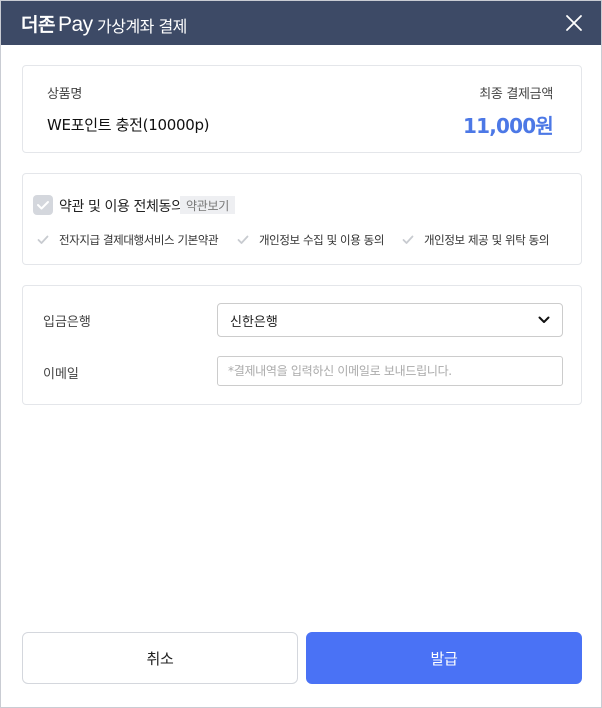 The image size is (602, 708). I want to click on terms-item: 개인정보 제공 및 위탁 동의, so click(475, 240).